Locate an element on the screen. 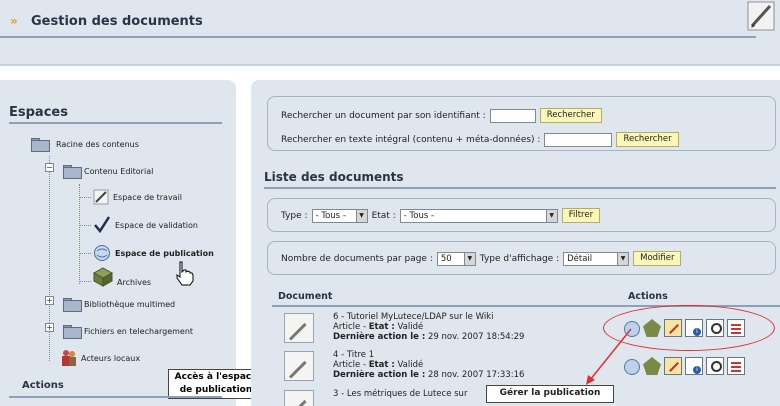 The width and height of the screenshot is (780, 406). tree-item-work-space: Espace de travail is located at coordinates (137, 197).